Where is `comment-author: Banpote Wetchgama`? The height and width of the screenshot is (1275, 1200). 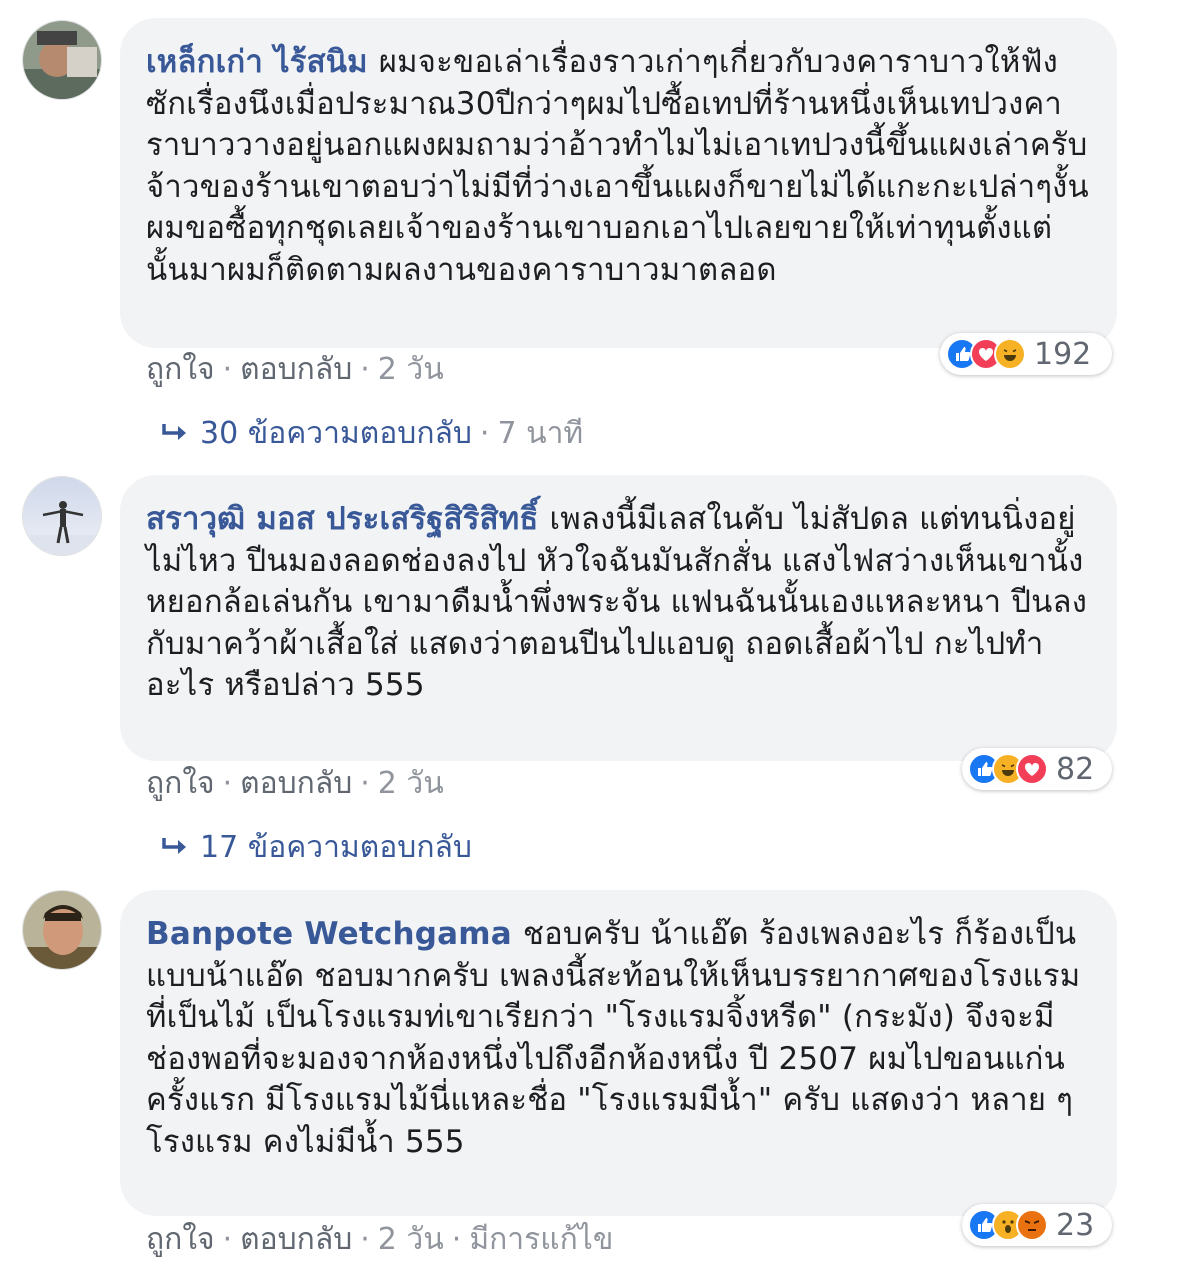 comment-author: Banpote Wetchgama is located at coordinates (334, 934).